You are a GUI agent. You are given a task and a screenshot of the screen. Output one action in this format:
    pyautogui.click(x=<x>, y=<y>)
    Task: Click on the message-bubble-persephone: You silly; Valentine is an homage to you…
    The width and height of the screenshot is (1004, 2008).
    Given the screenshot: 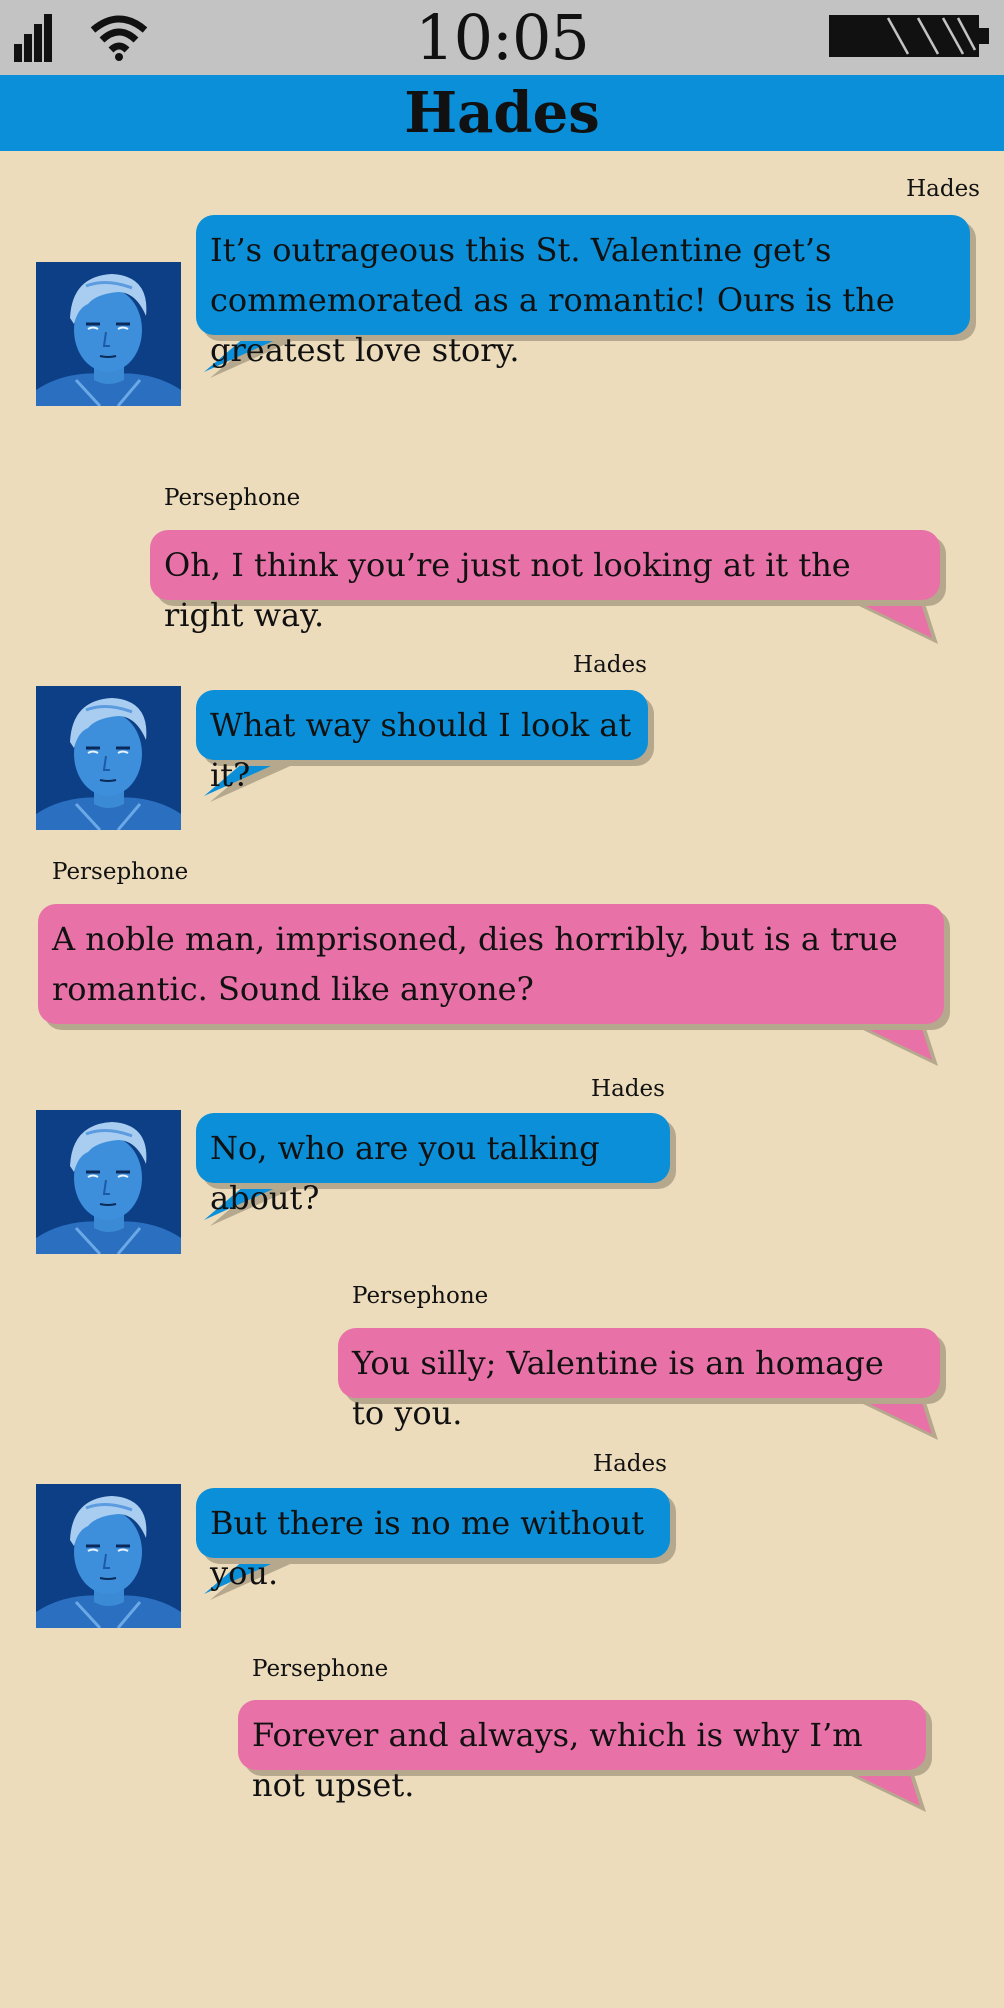 What is the action you would take?
    pyautogui.click(x=639, y=1380)
    